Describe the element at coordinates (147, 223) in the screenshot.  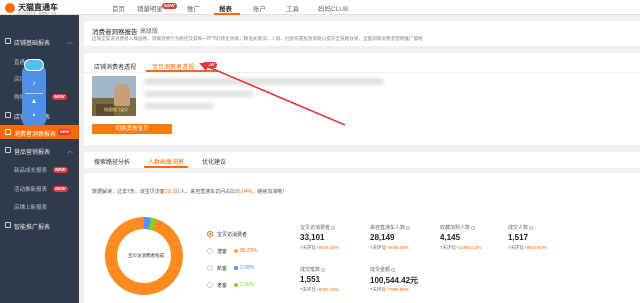
I see `donut-segment-new` at that location.